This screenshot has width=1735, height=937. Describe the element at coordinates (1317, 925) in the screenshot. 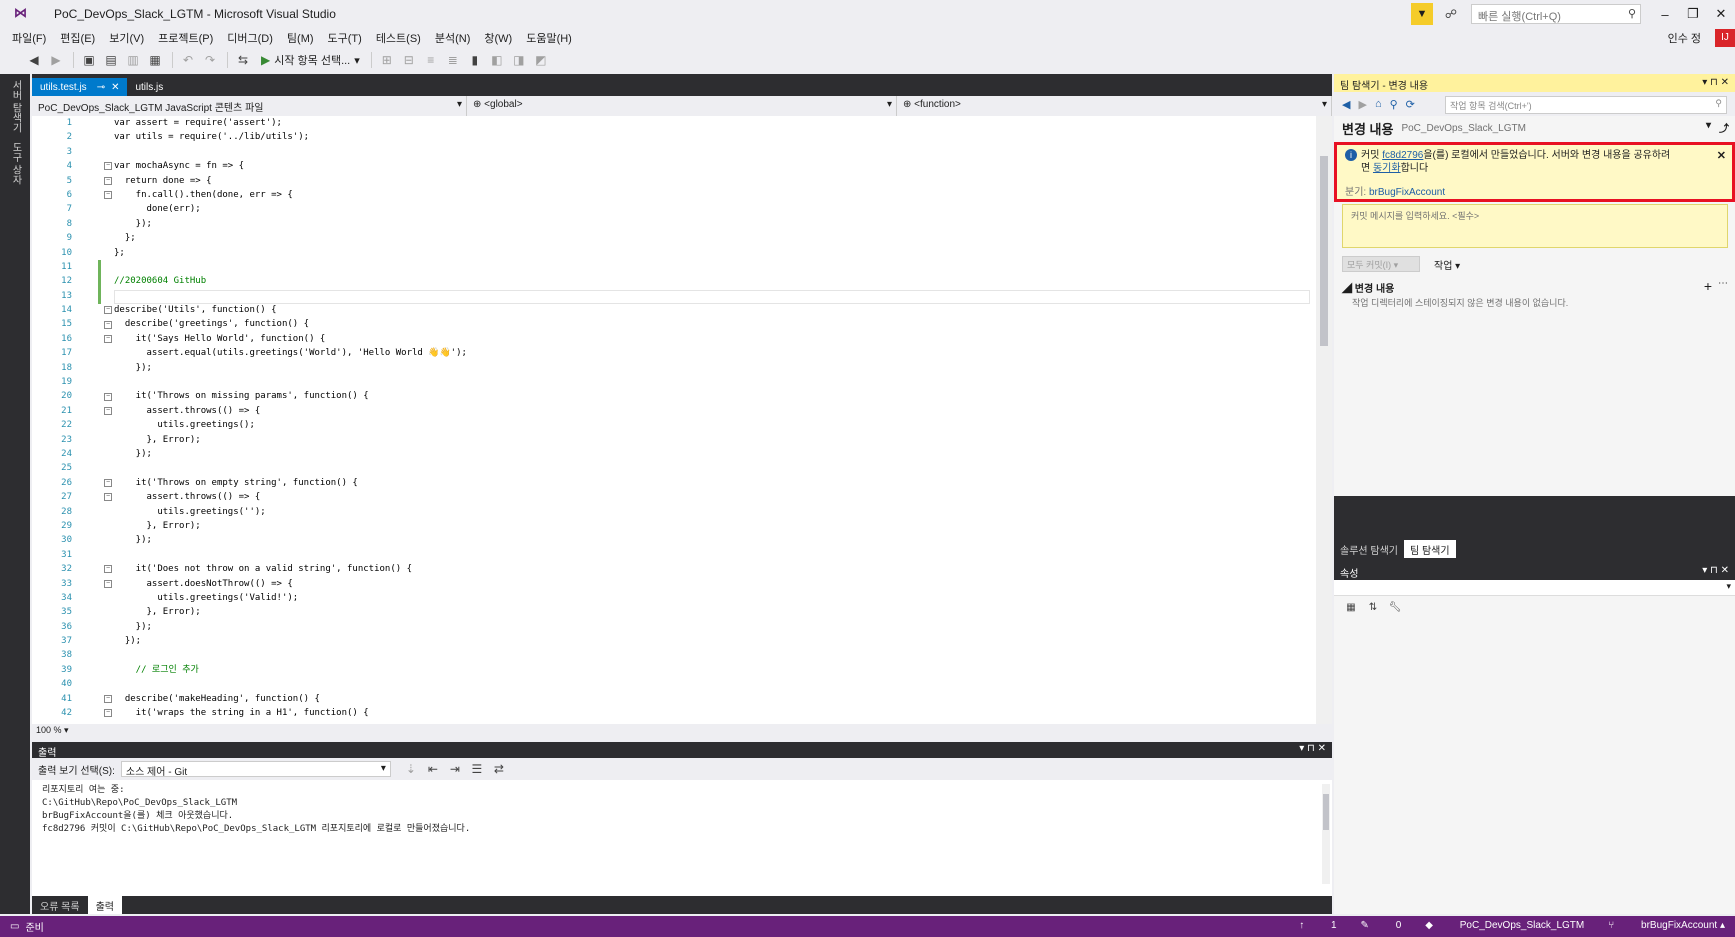

I see `unpushed-commits: ↑ 1` at that location.